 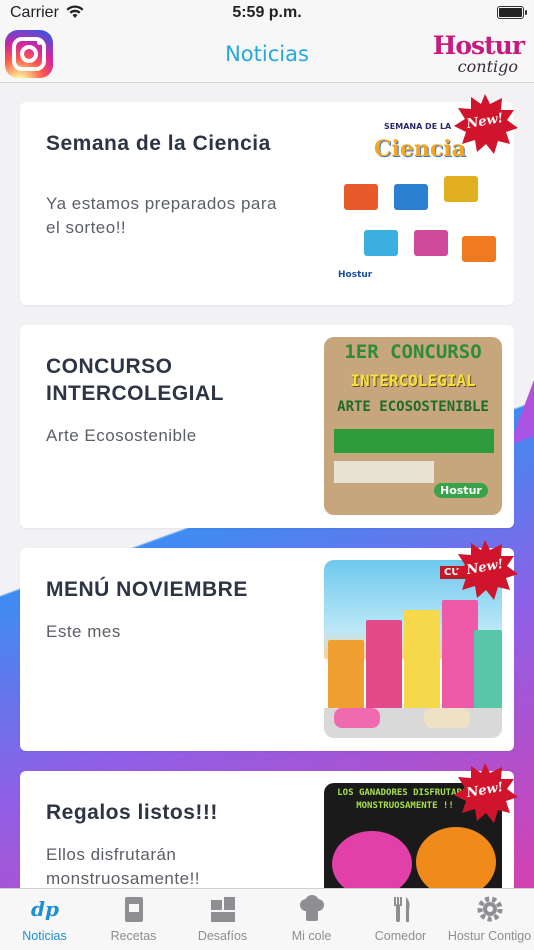 What do you see at coordinates (478, 45) in the screenshot?
I see `logo-main-text: Hostur` at bounding box center [478, 45].